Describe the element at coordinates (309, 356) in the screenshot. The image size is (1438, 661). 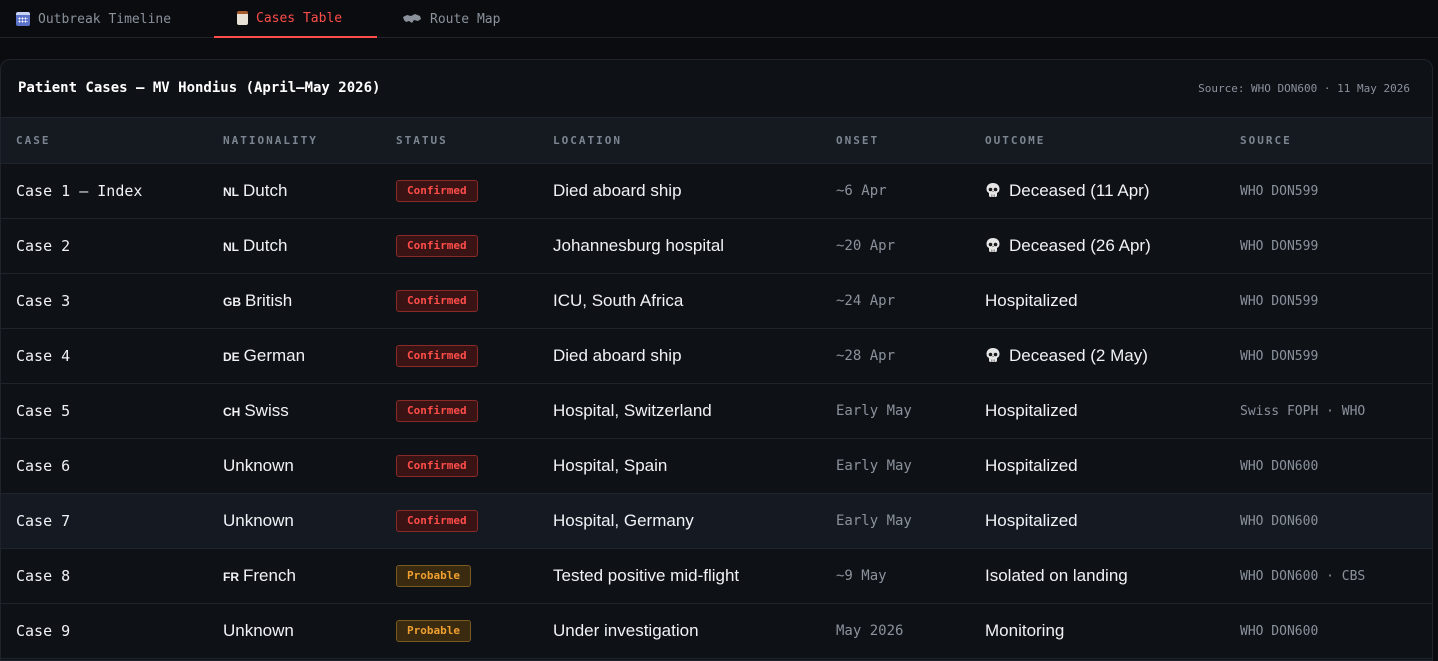
I see `nationality-cell: DE German` at that location.